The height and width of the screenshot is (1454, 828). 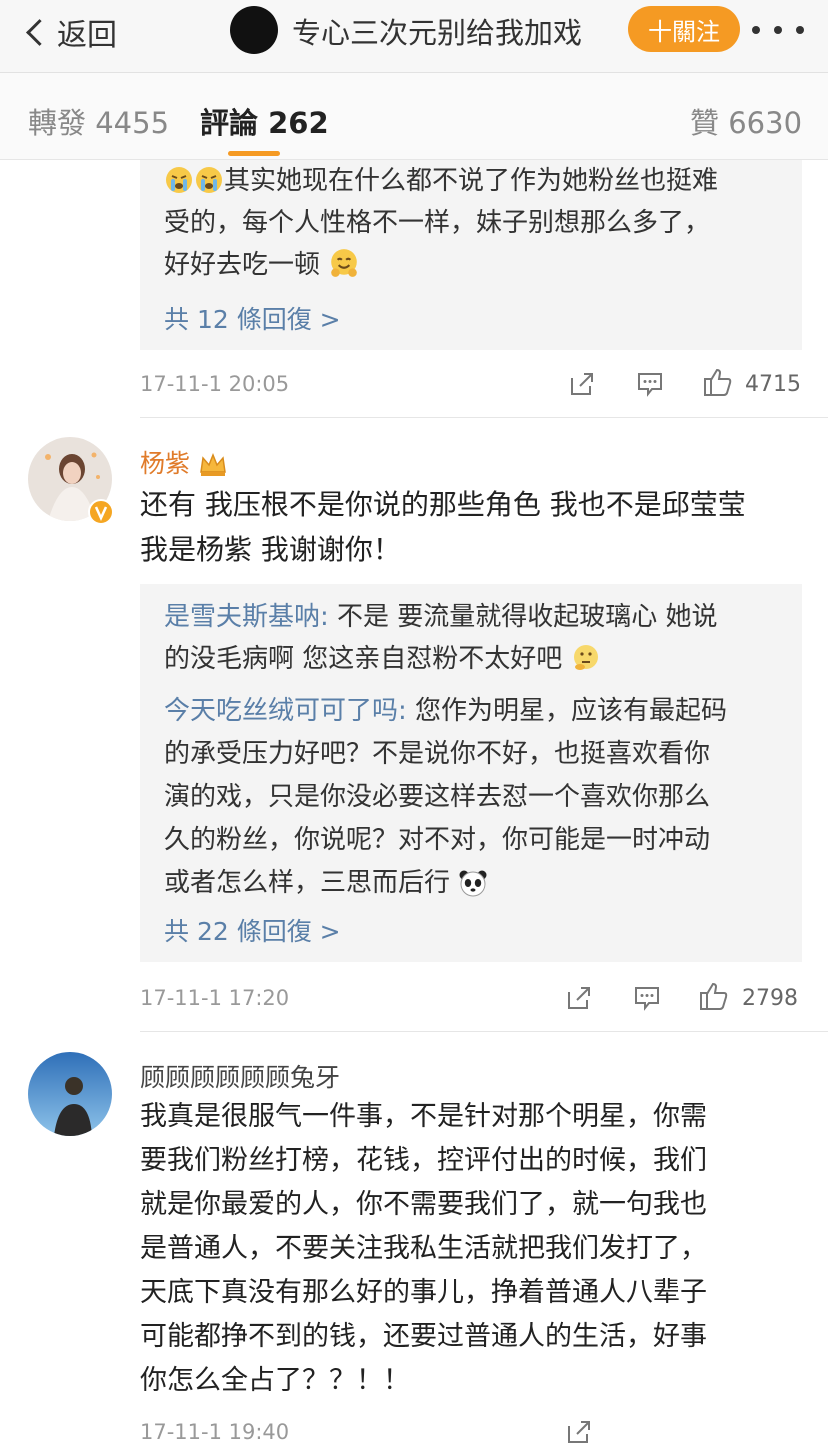 What do you see at coordinates (474, 265) in the screenshot?
I see `reply-text-line: 好好去吃一顿` at bounding box center [474, 265].